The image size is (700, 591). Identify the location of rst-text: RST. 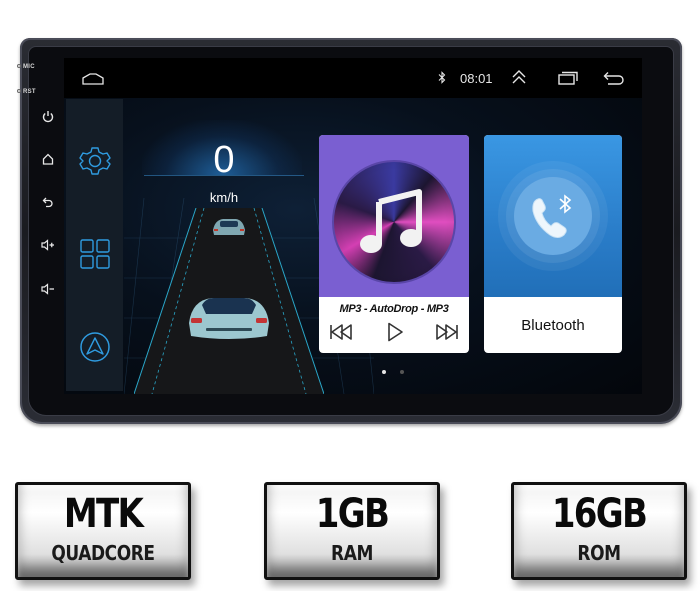
(29, 92).